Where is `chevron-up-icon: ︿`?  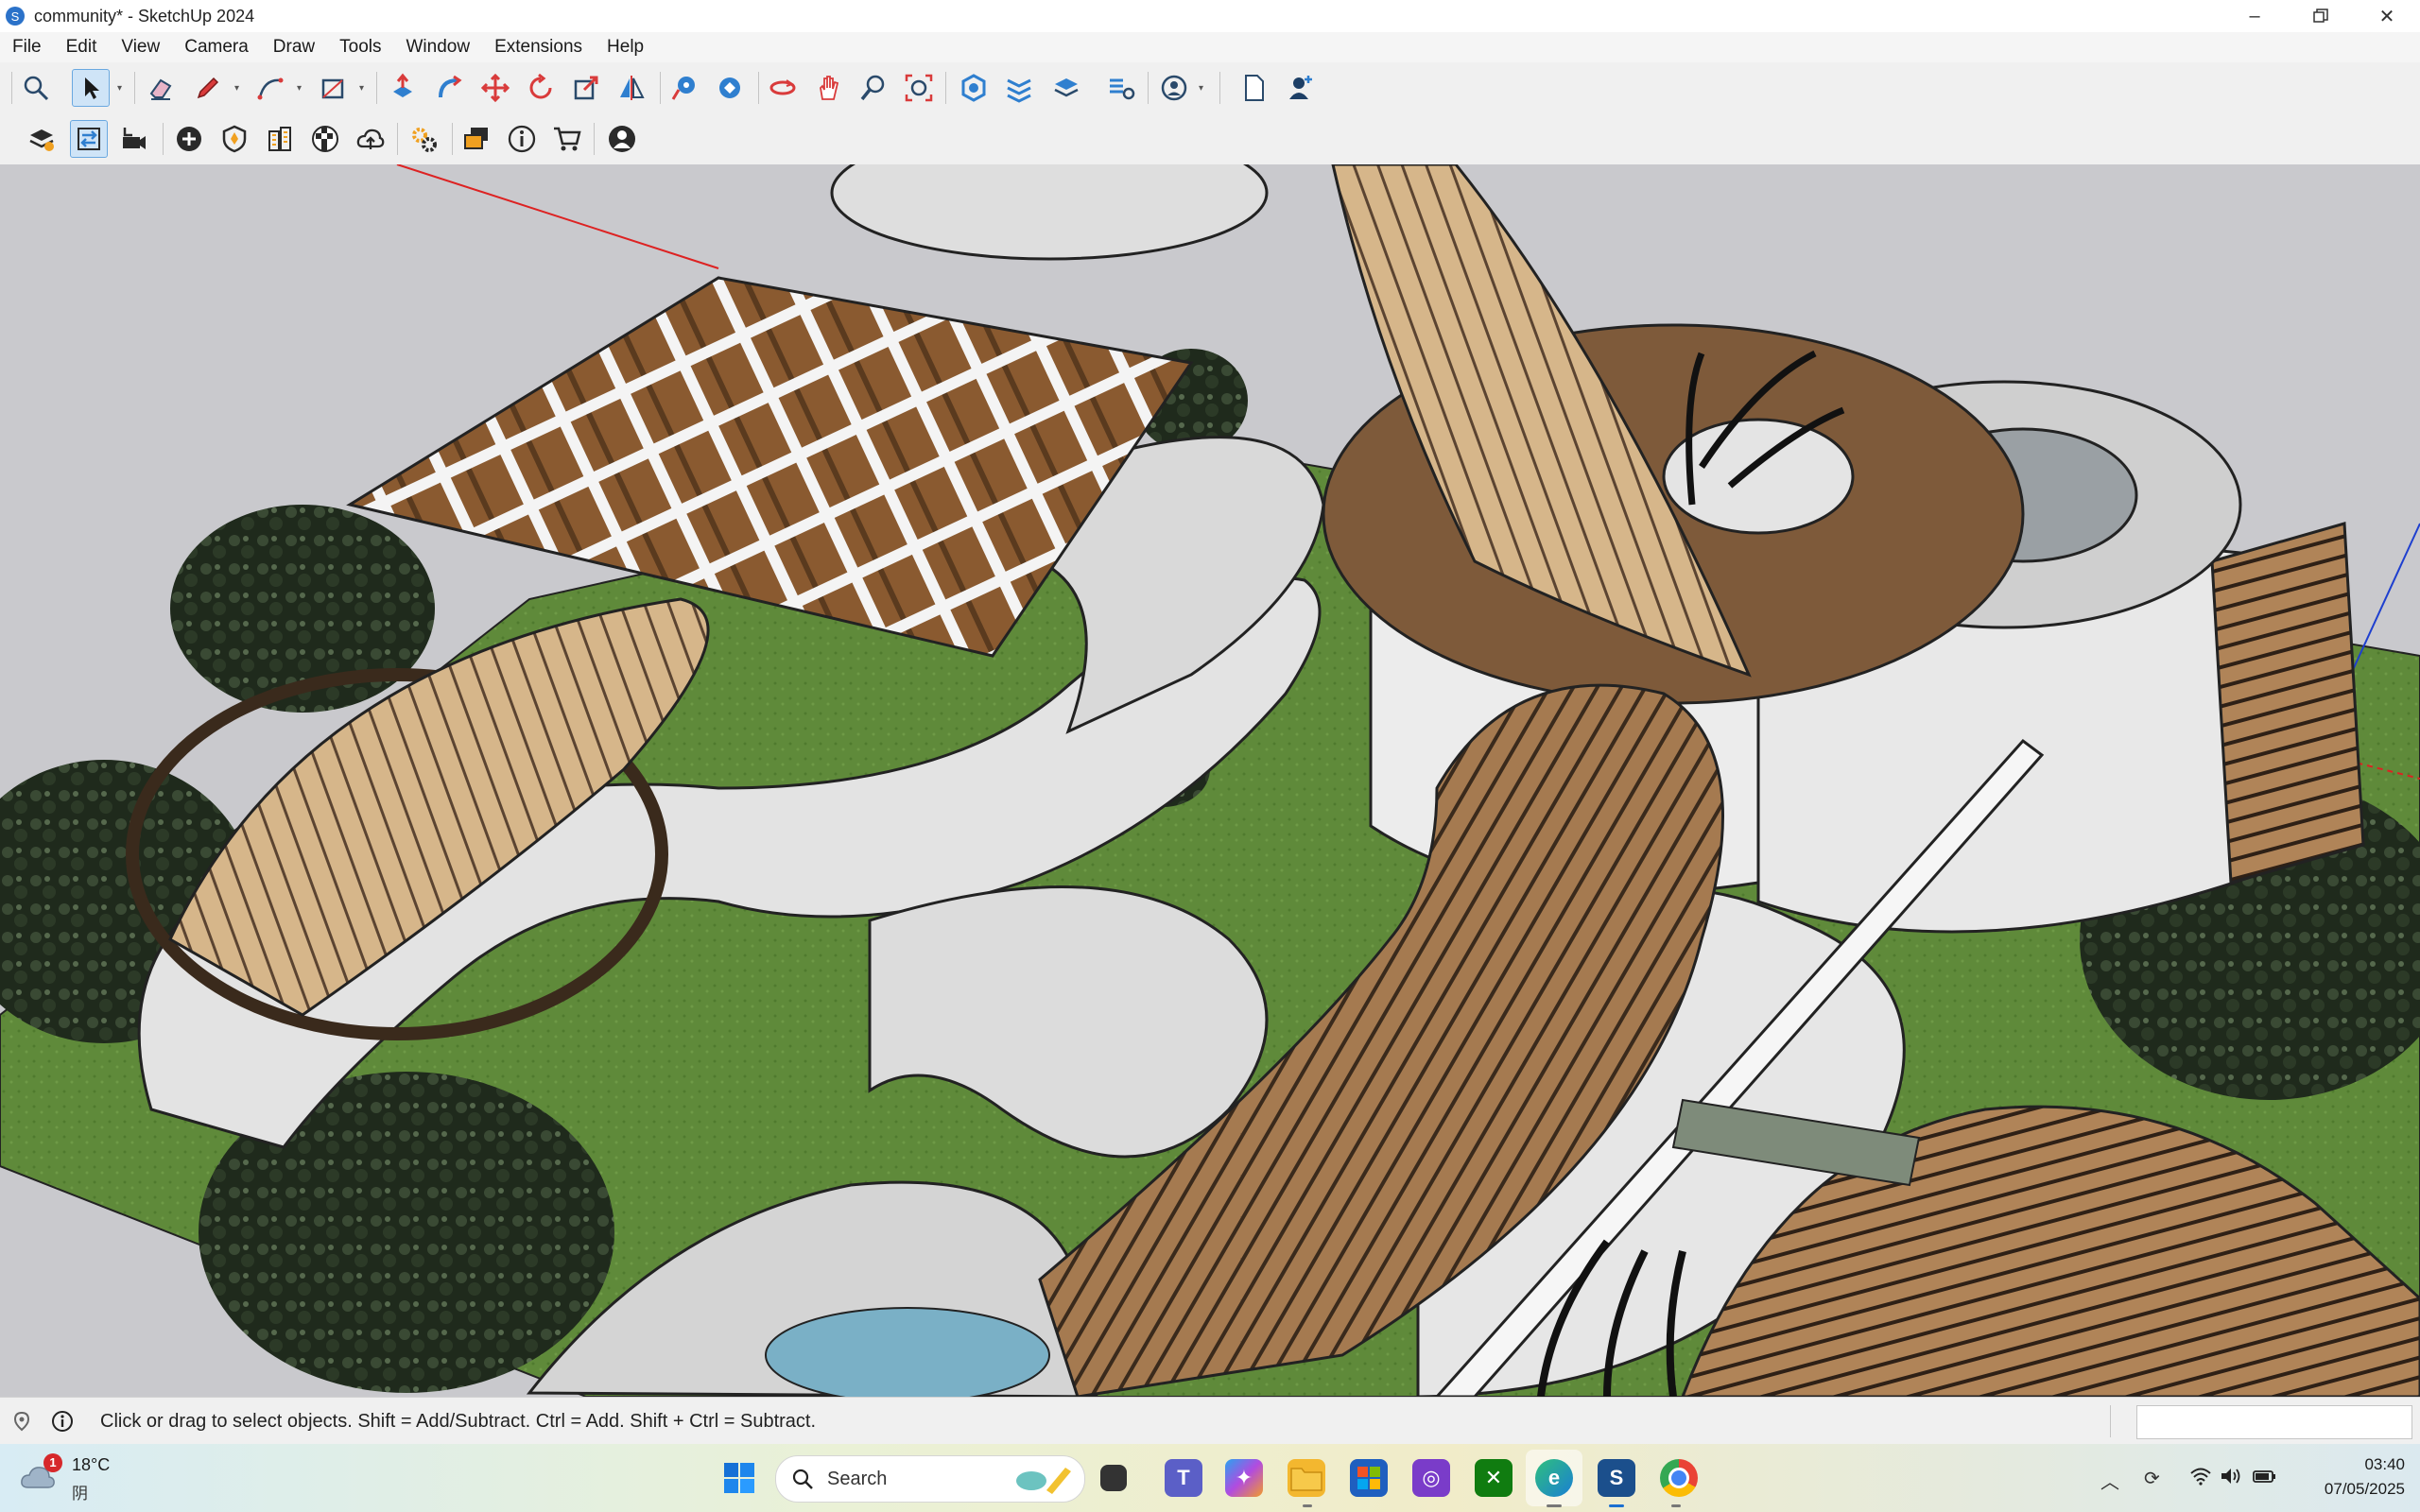
chevron-up-icon: ︿ is located at coordinates (2110, 1480).